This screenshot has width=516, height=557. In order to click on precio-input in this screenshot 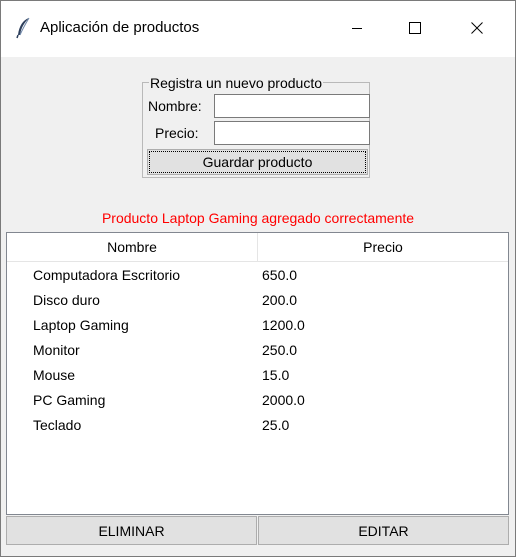, I will do `click(292, 133)`.